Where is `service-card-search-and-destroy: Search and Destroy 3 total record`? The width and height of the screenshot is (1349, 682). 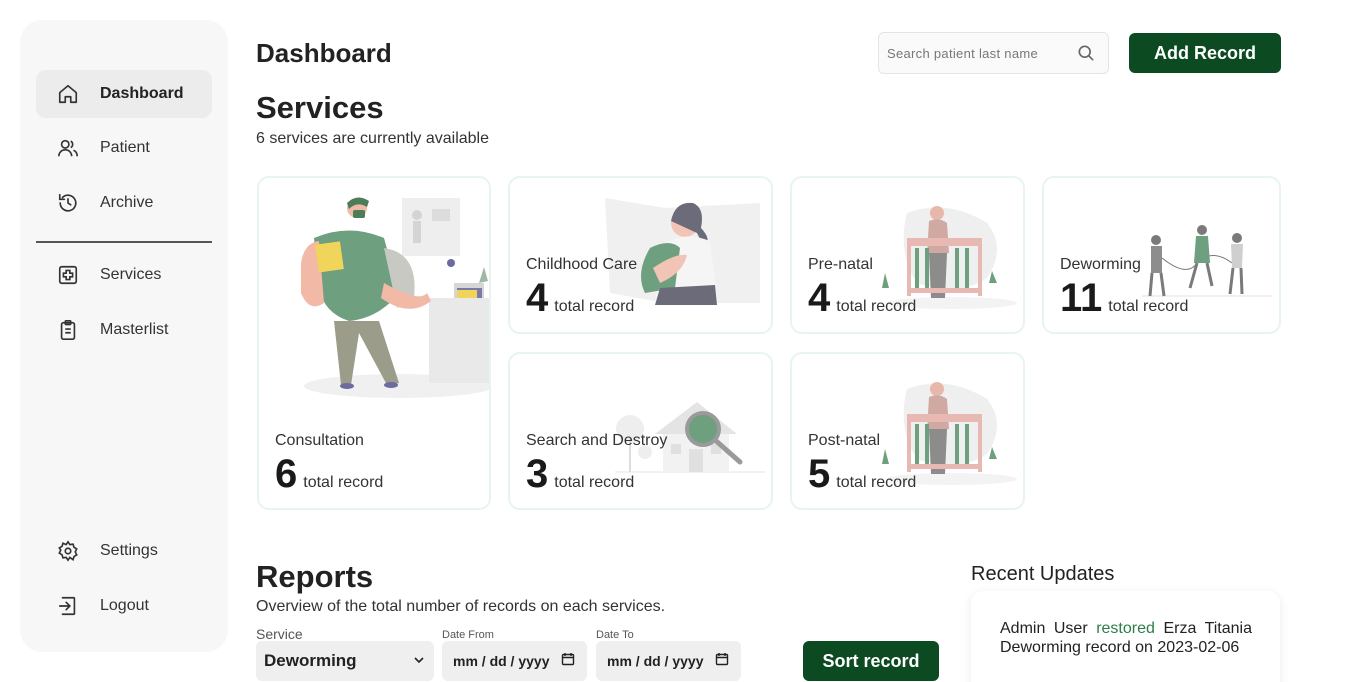
service-card-search-and-destroy: Search and Destroy 3 total record is located at coordinates (640, 431).